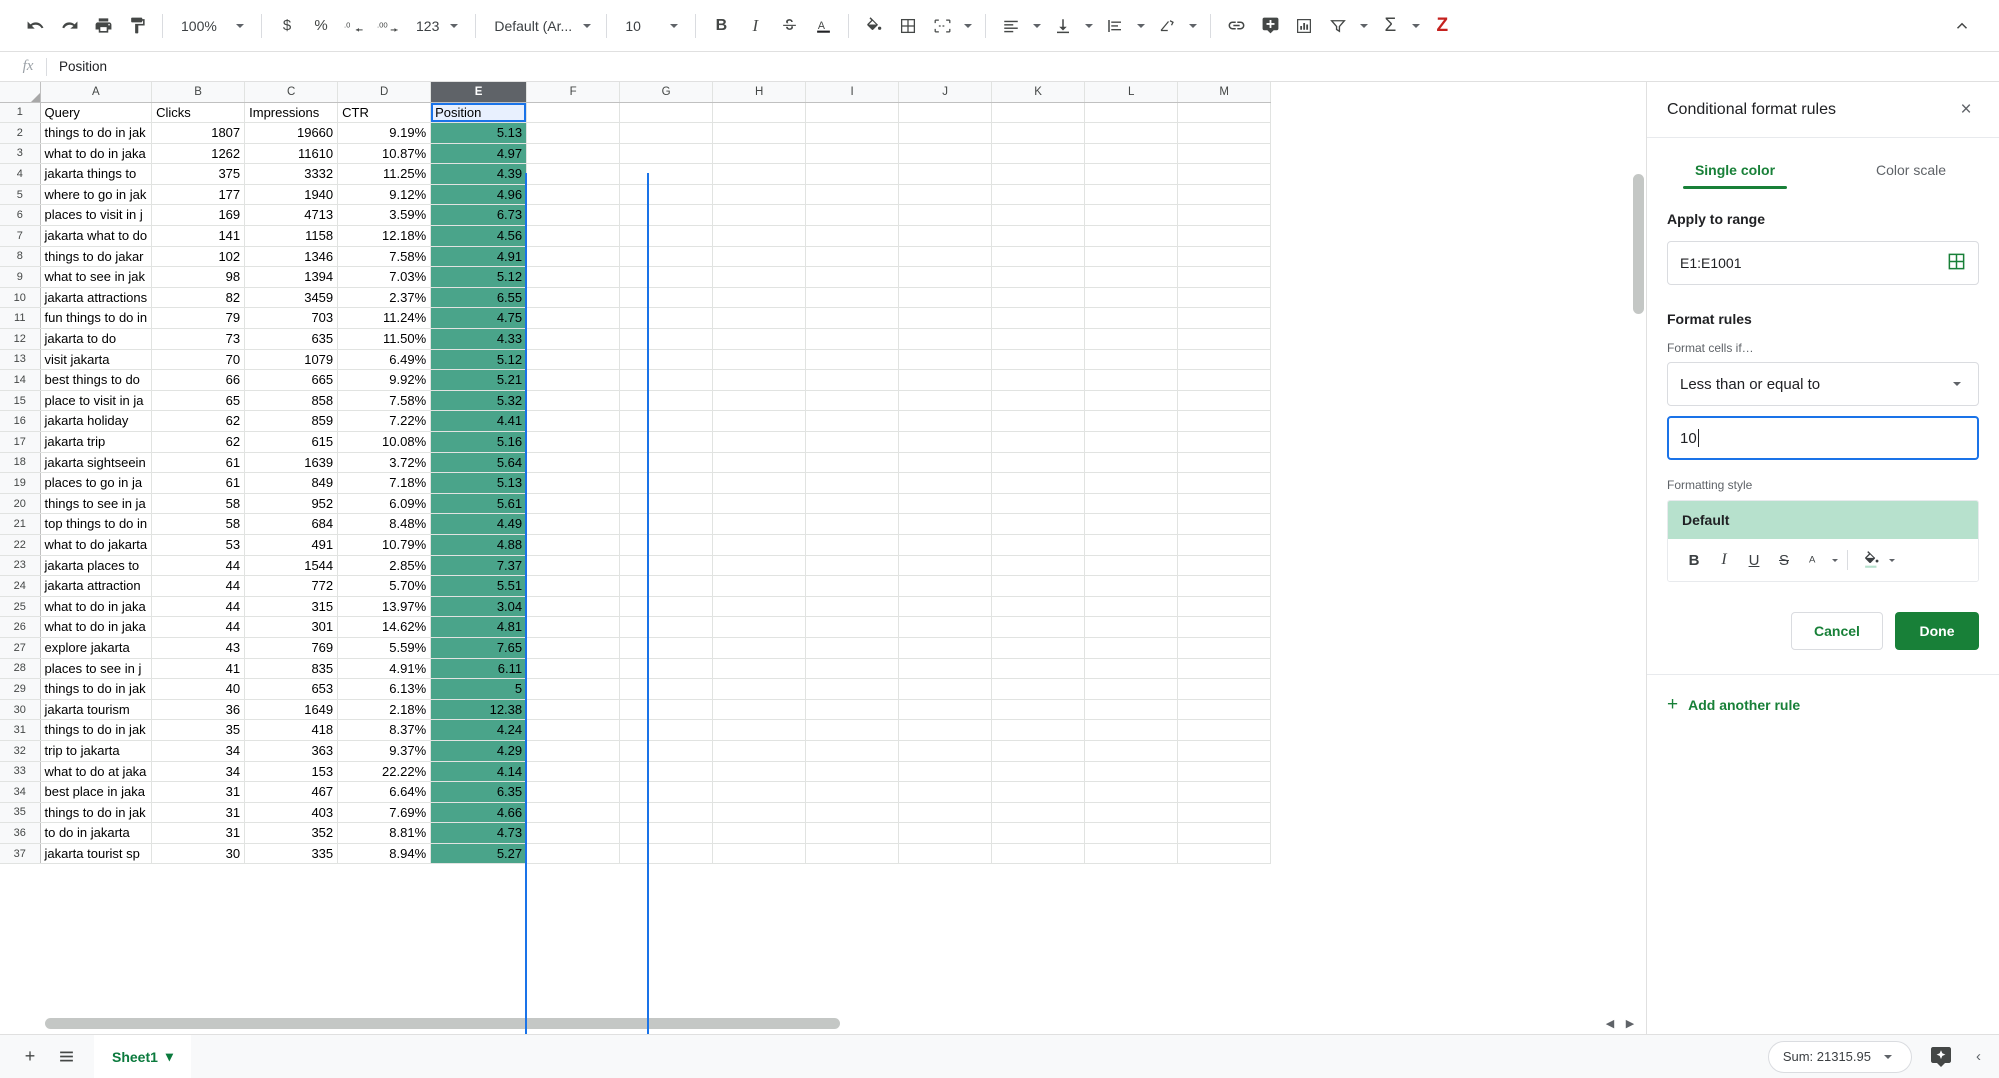  What do you see at coordinates (20, 318) in the screenshot?
I see `row-header: 11` at bounding box center [20, 318].